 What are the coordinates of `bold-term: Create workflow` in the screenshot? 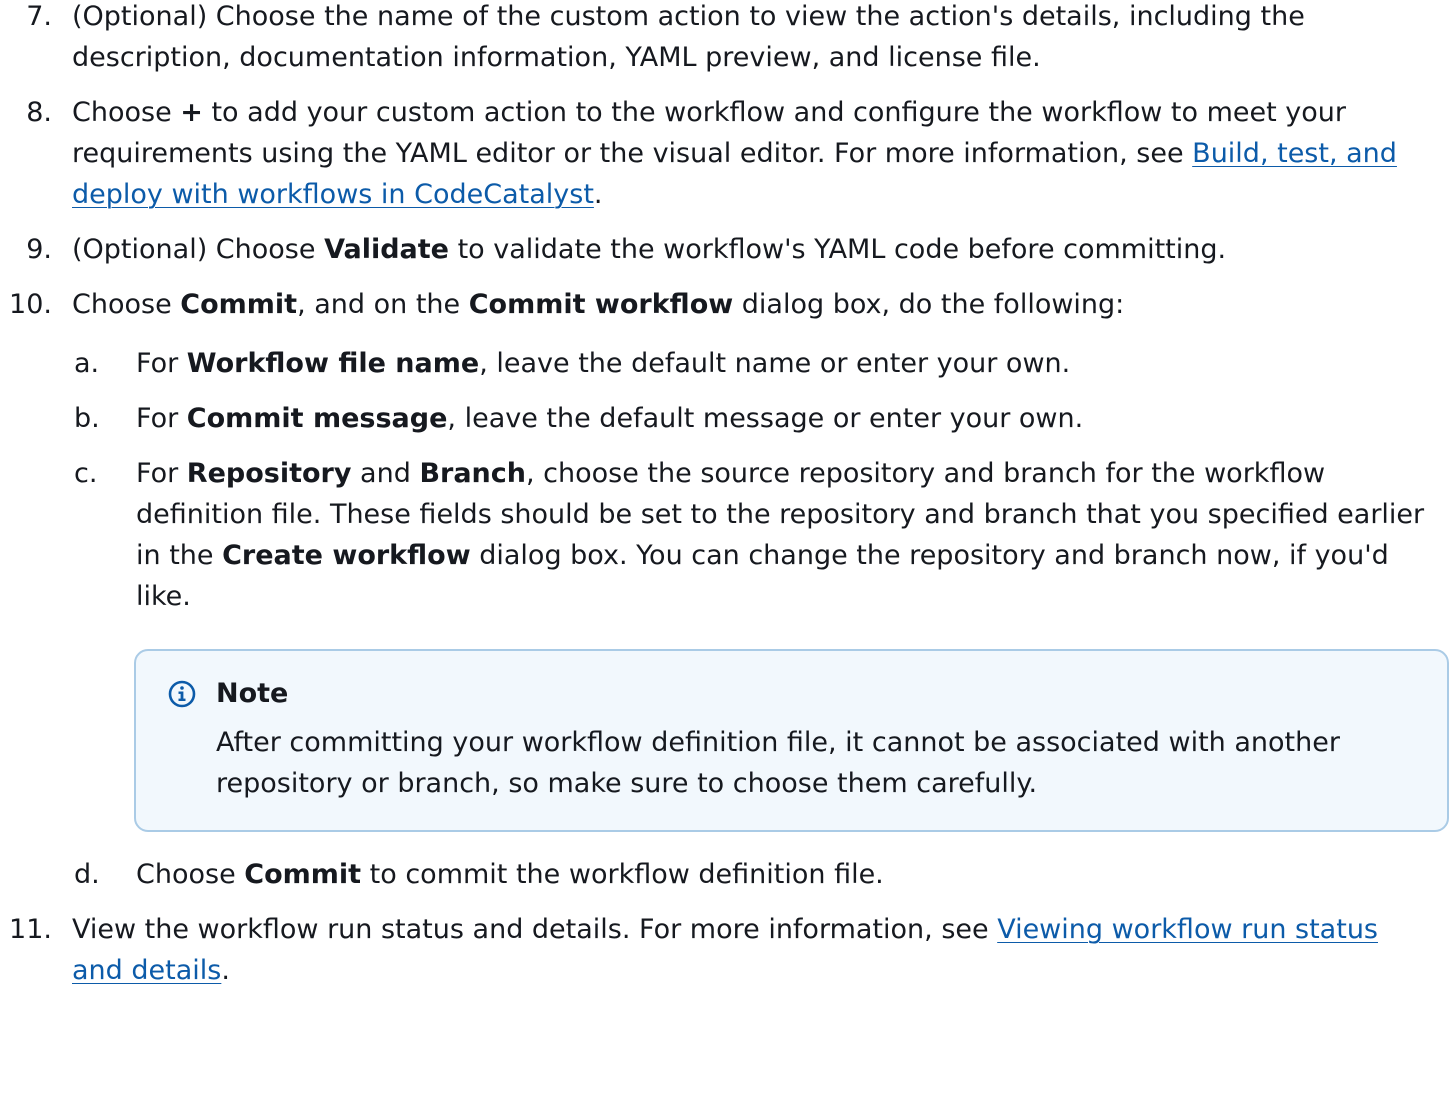 It's located at (346, 555).